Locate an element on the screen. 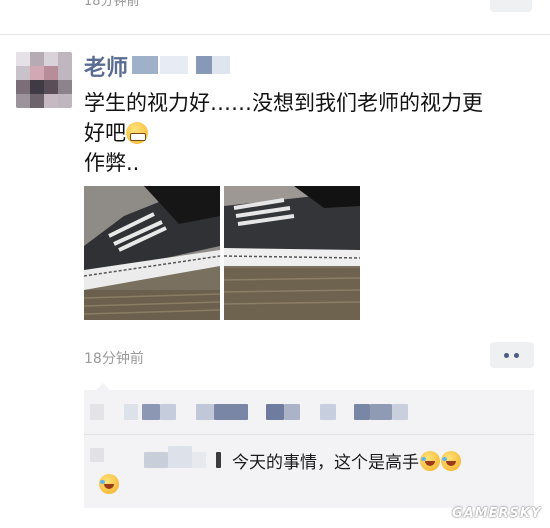 The width and height of the screenshot is (550, 528). post-text-line: 好吧 is located at coordinates (304, 133).